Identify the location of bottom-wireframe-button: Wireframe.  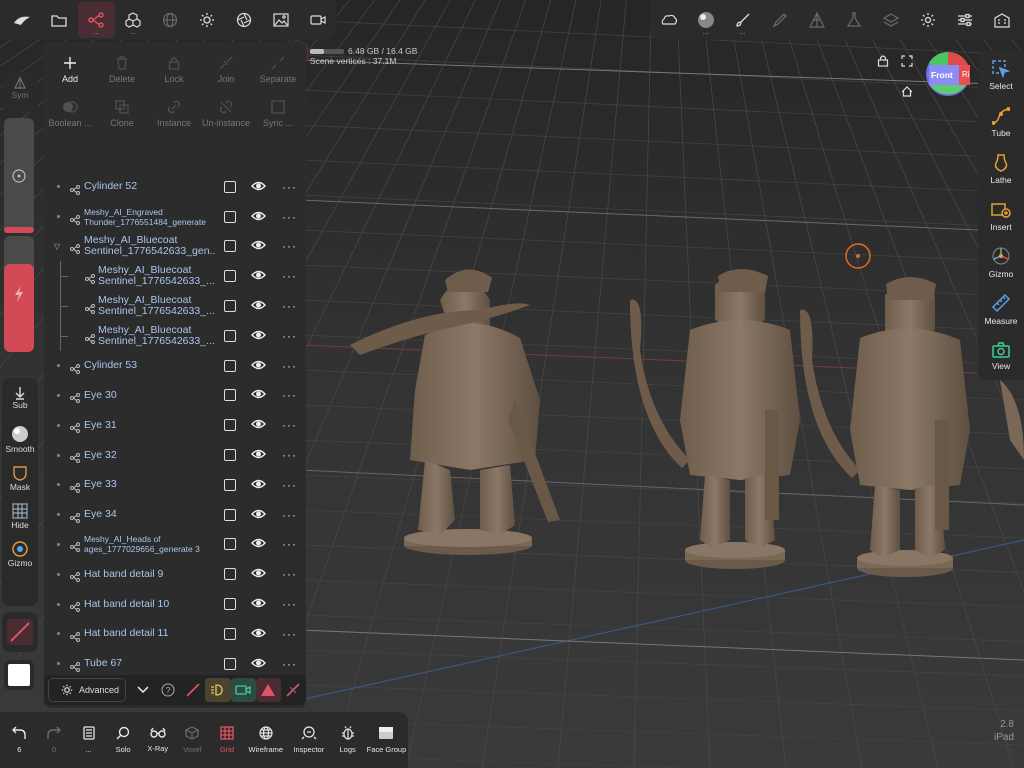
(265, 740).